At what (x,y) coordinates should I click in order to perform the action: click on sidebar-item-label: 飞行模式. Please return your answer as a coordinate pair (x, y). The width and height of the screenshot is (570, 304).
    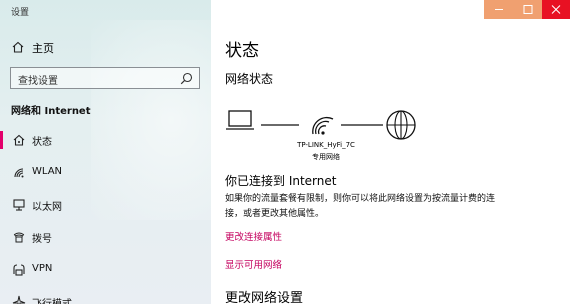
    Looking at the image, I should click on (52, 299).